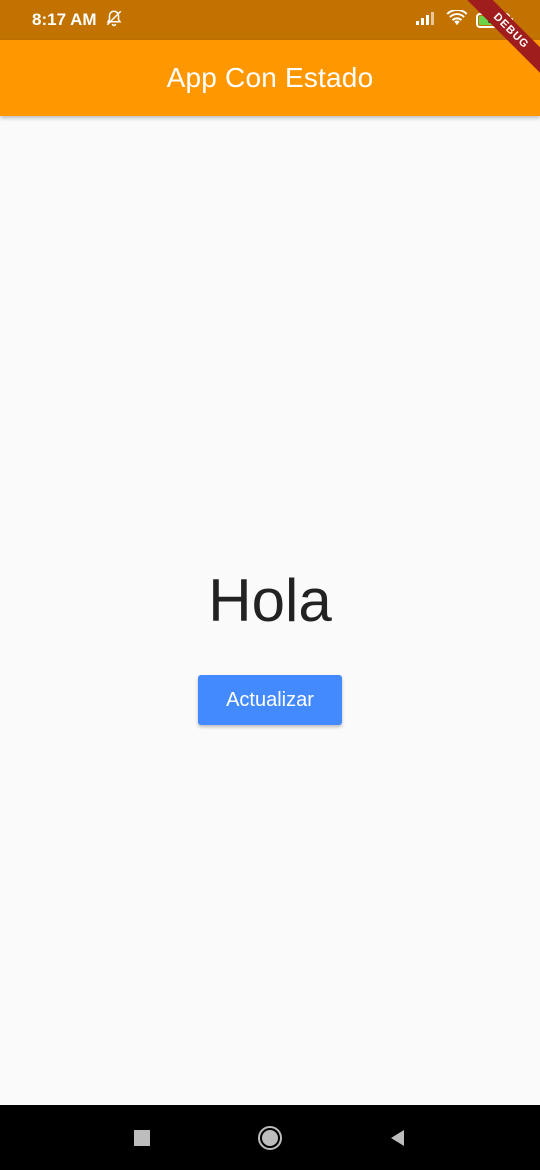 This screenshot has width=540, height=1170. Describe the element at coordinates (270, 600) in the screenshot. I see `greeting-text: Hola` at that location.